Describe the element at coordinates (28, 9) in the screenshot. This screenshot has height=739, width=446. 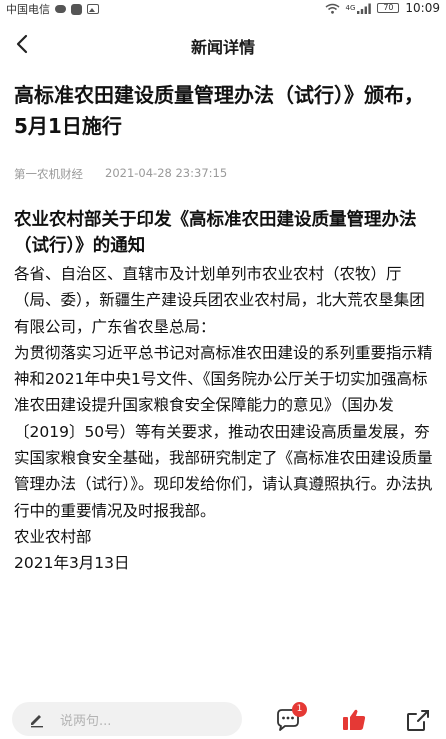
I see `carrier-label: 中国电信` at that location.